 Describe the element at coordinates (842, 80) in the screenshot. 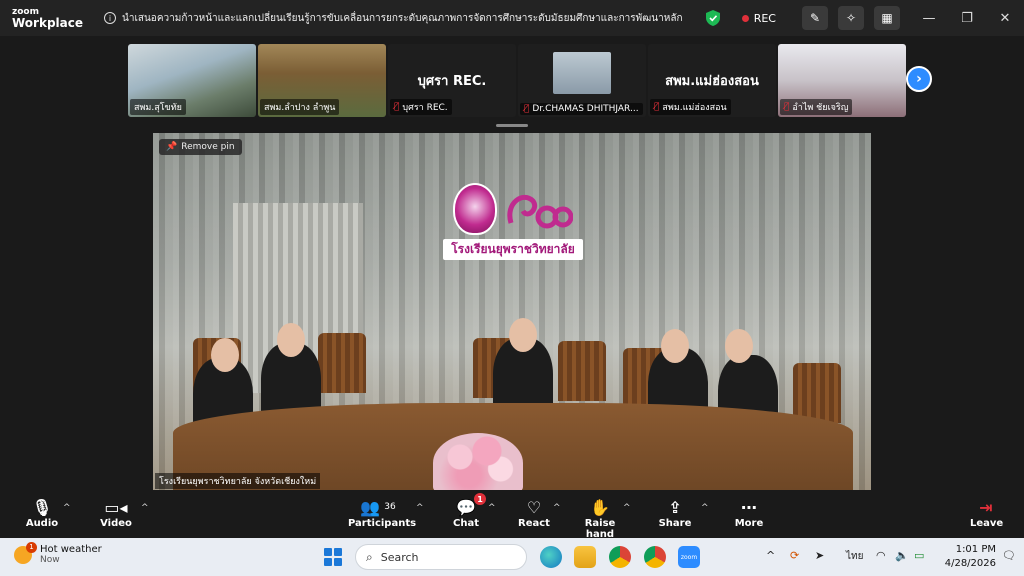

I see `participant-tile: 🎙̸ อำไพ ชัยเจริญ` at that location.